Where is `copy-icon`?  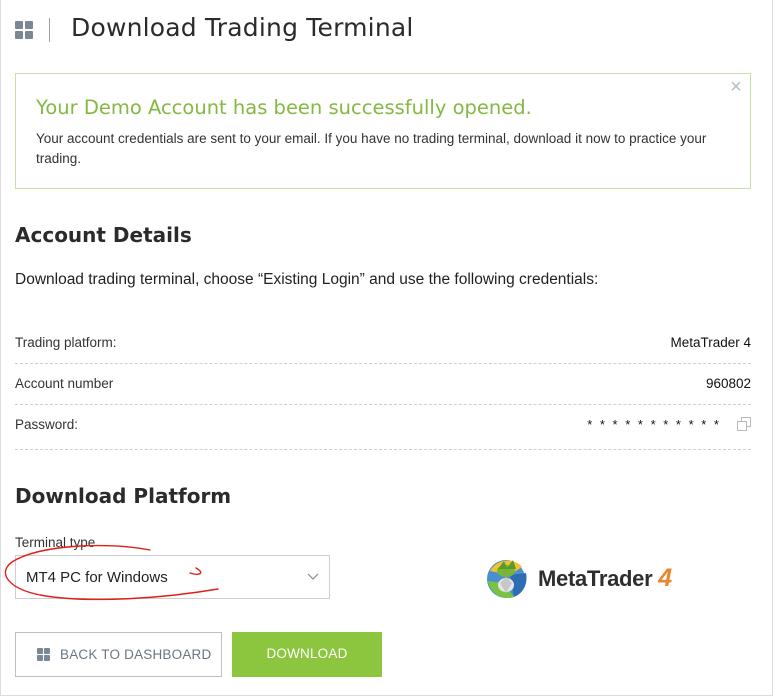 copy-icon is located at coordinates (744, 424).